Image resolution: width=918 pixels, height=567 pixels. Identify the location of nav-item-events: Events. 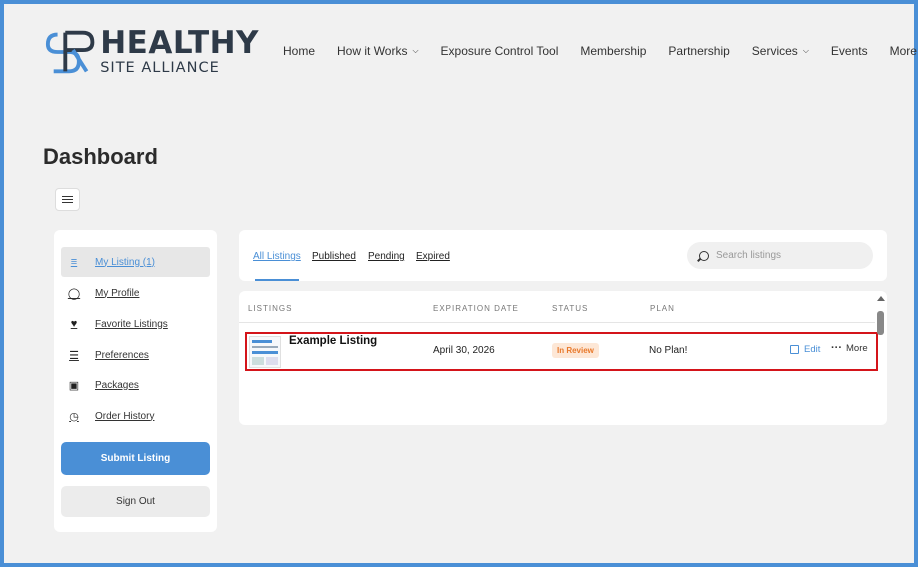
(849, 51).